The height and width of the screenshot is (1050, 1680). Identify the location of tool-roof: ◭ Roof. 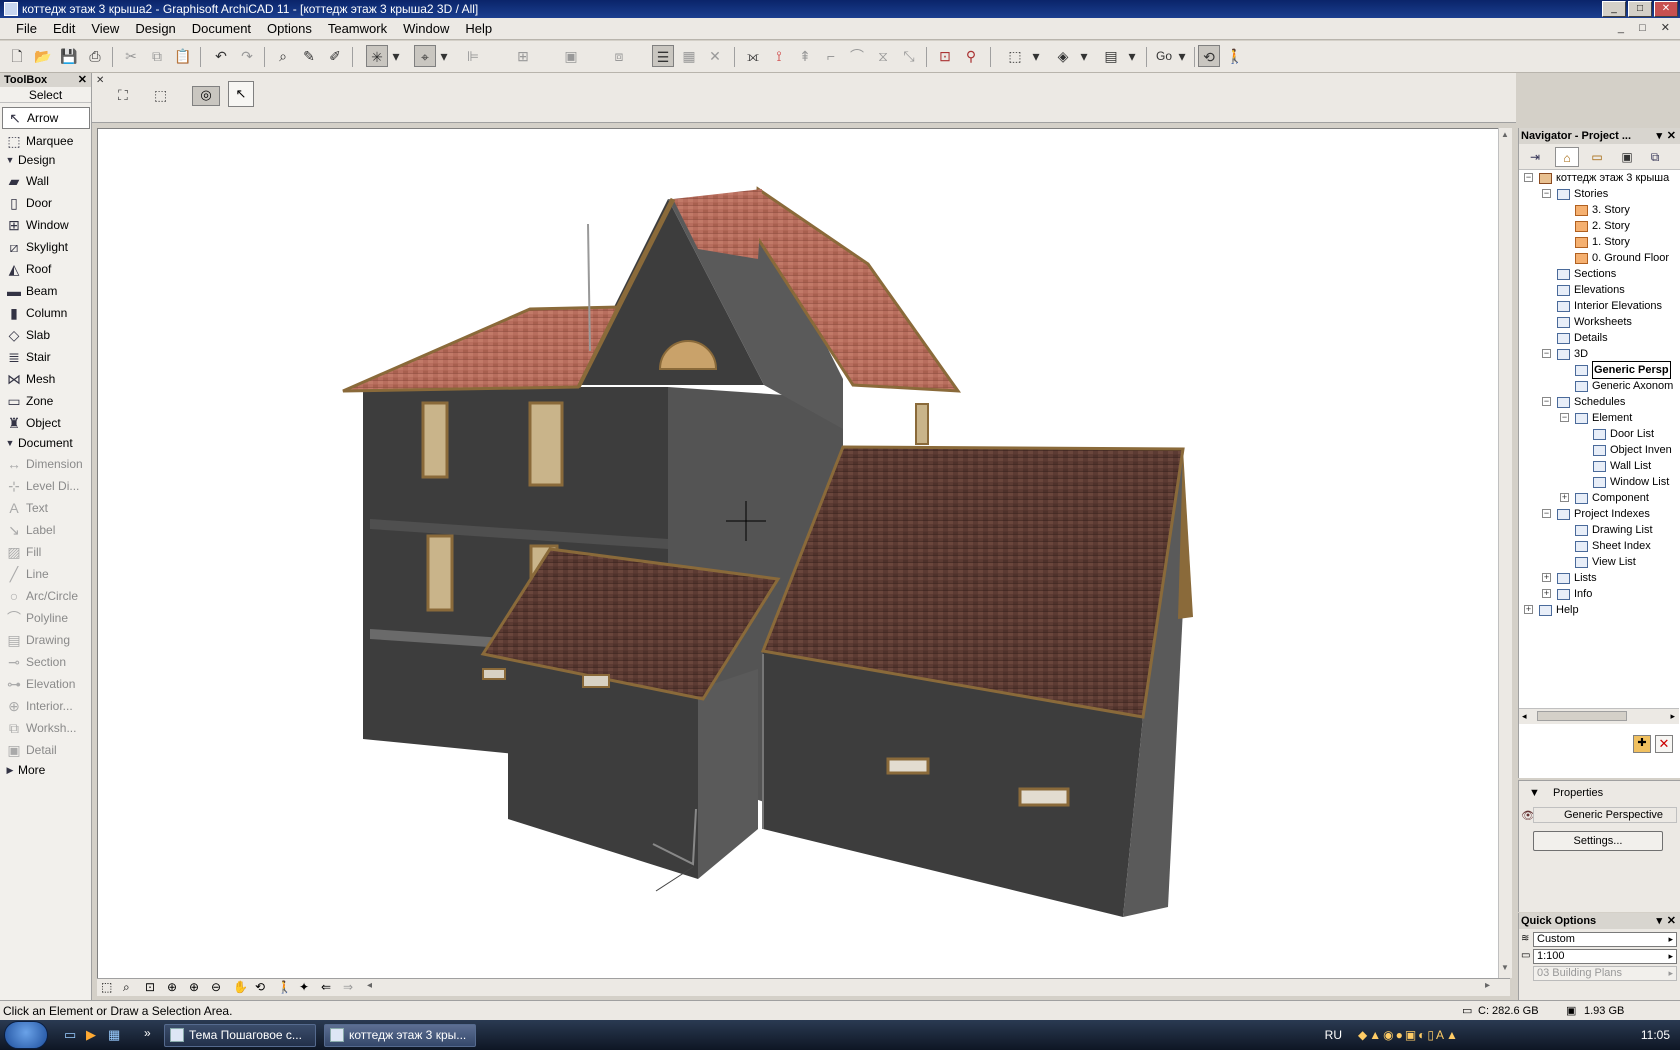
(46, 269).